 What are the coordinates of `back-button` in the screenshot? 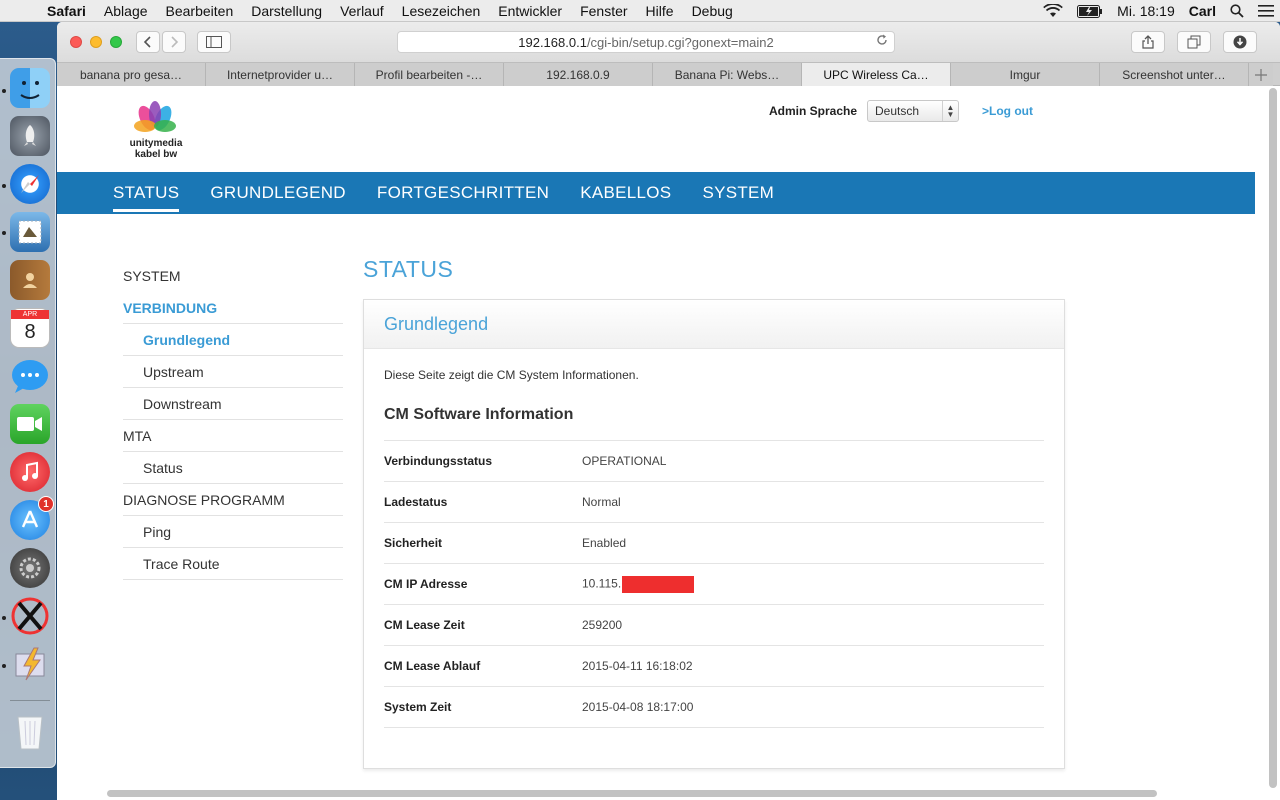 It's located at (148, 42).